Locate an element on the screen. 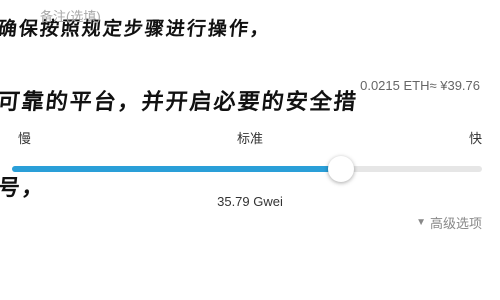 The width and height of the screenshot is (500, 300). gas-price-value: 35.79 Gwei is located at coordinates (250, 201).